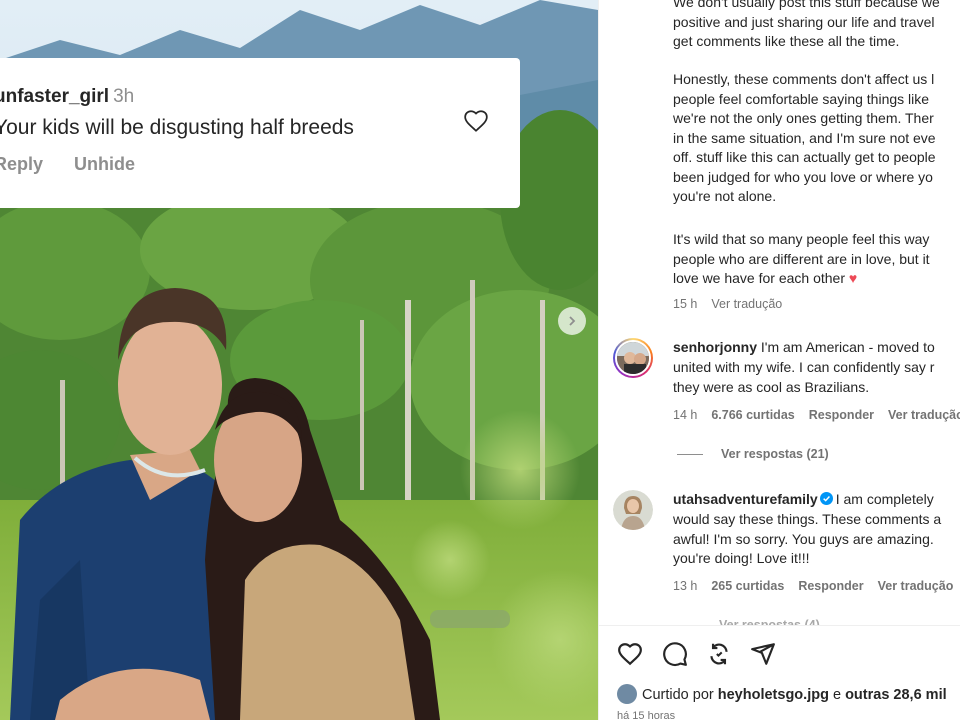  What do you see at coordinates (803, 176) in the screenshot?
I see `caption-line: been judged for who you love or where yo` at bounding box center [803, 176].